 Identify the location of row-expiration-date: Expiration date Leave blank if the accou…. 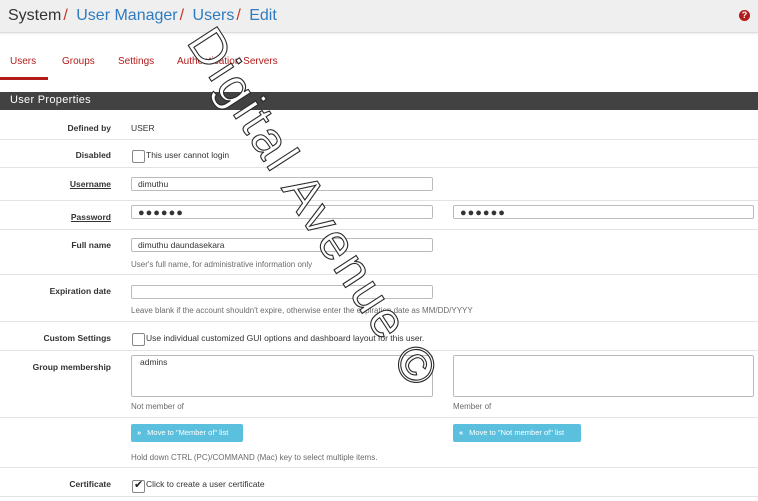
(379, 298).